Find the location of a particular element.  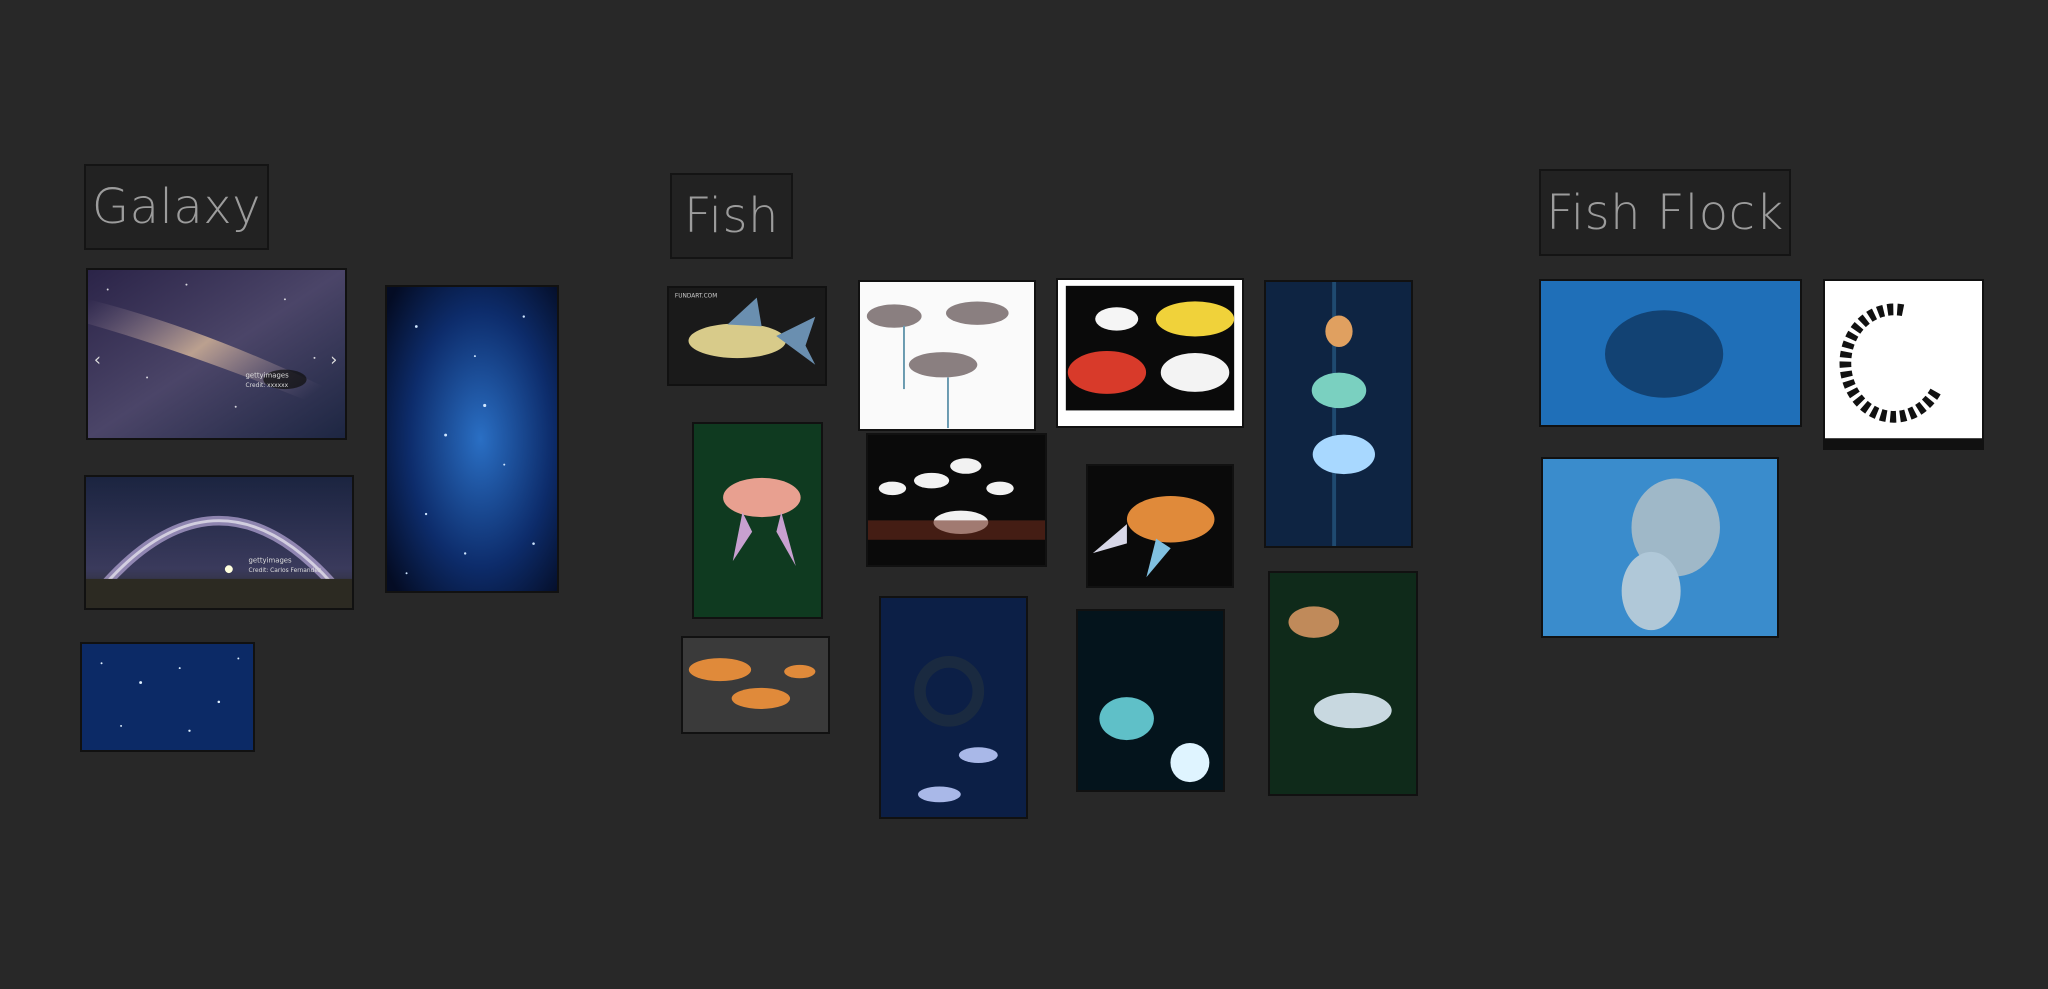

flock-ring-illustration-card is located at coordinates (1903, 364).